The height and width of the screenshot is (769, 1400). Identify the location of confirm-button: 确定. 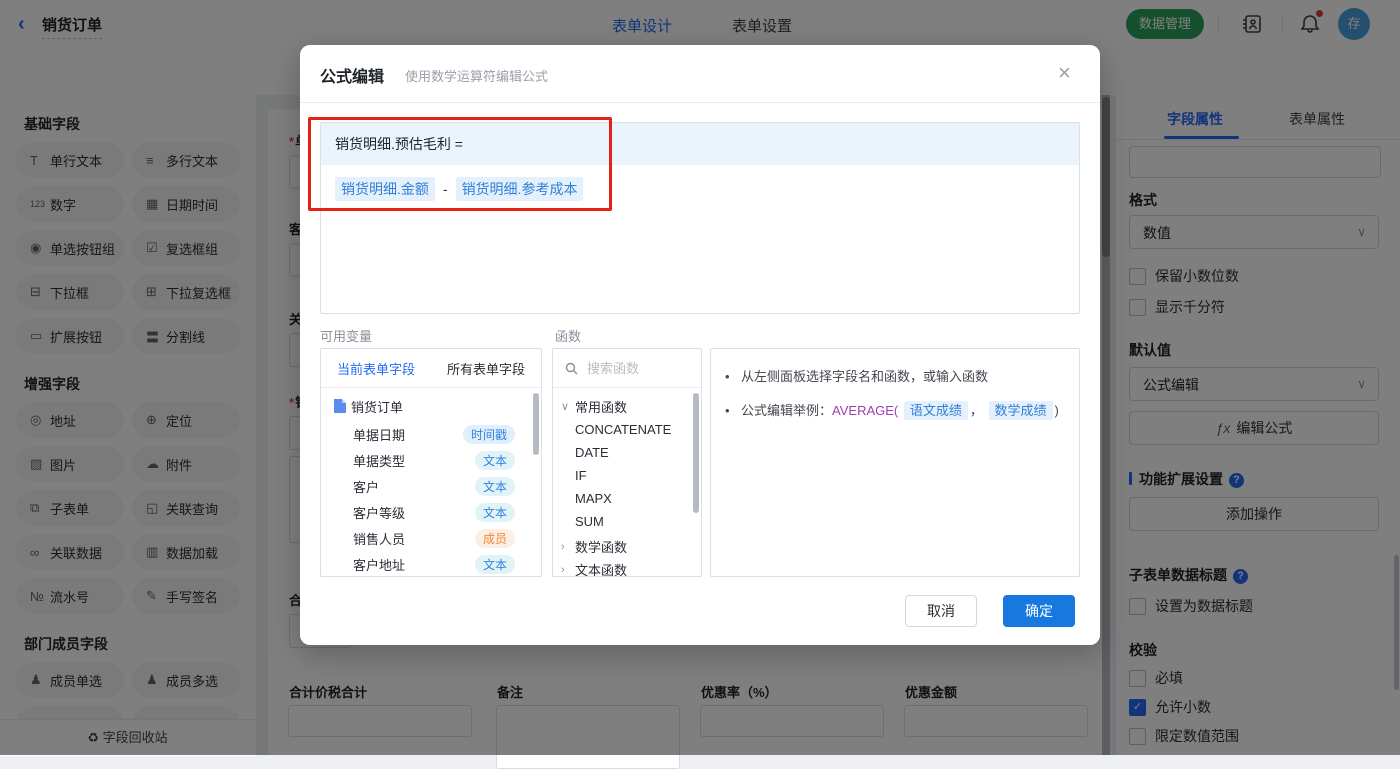
(1039, 611).